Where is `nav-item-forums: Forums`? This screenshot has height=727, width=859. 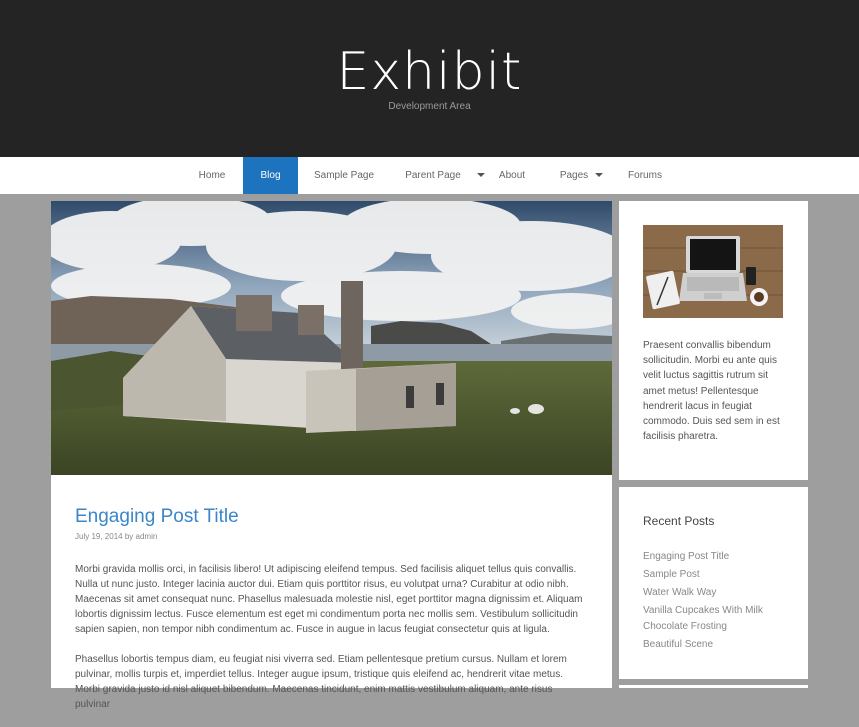 nav-item-forums: Forums is located at coordinates (645, 175).